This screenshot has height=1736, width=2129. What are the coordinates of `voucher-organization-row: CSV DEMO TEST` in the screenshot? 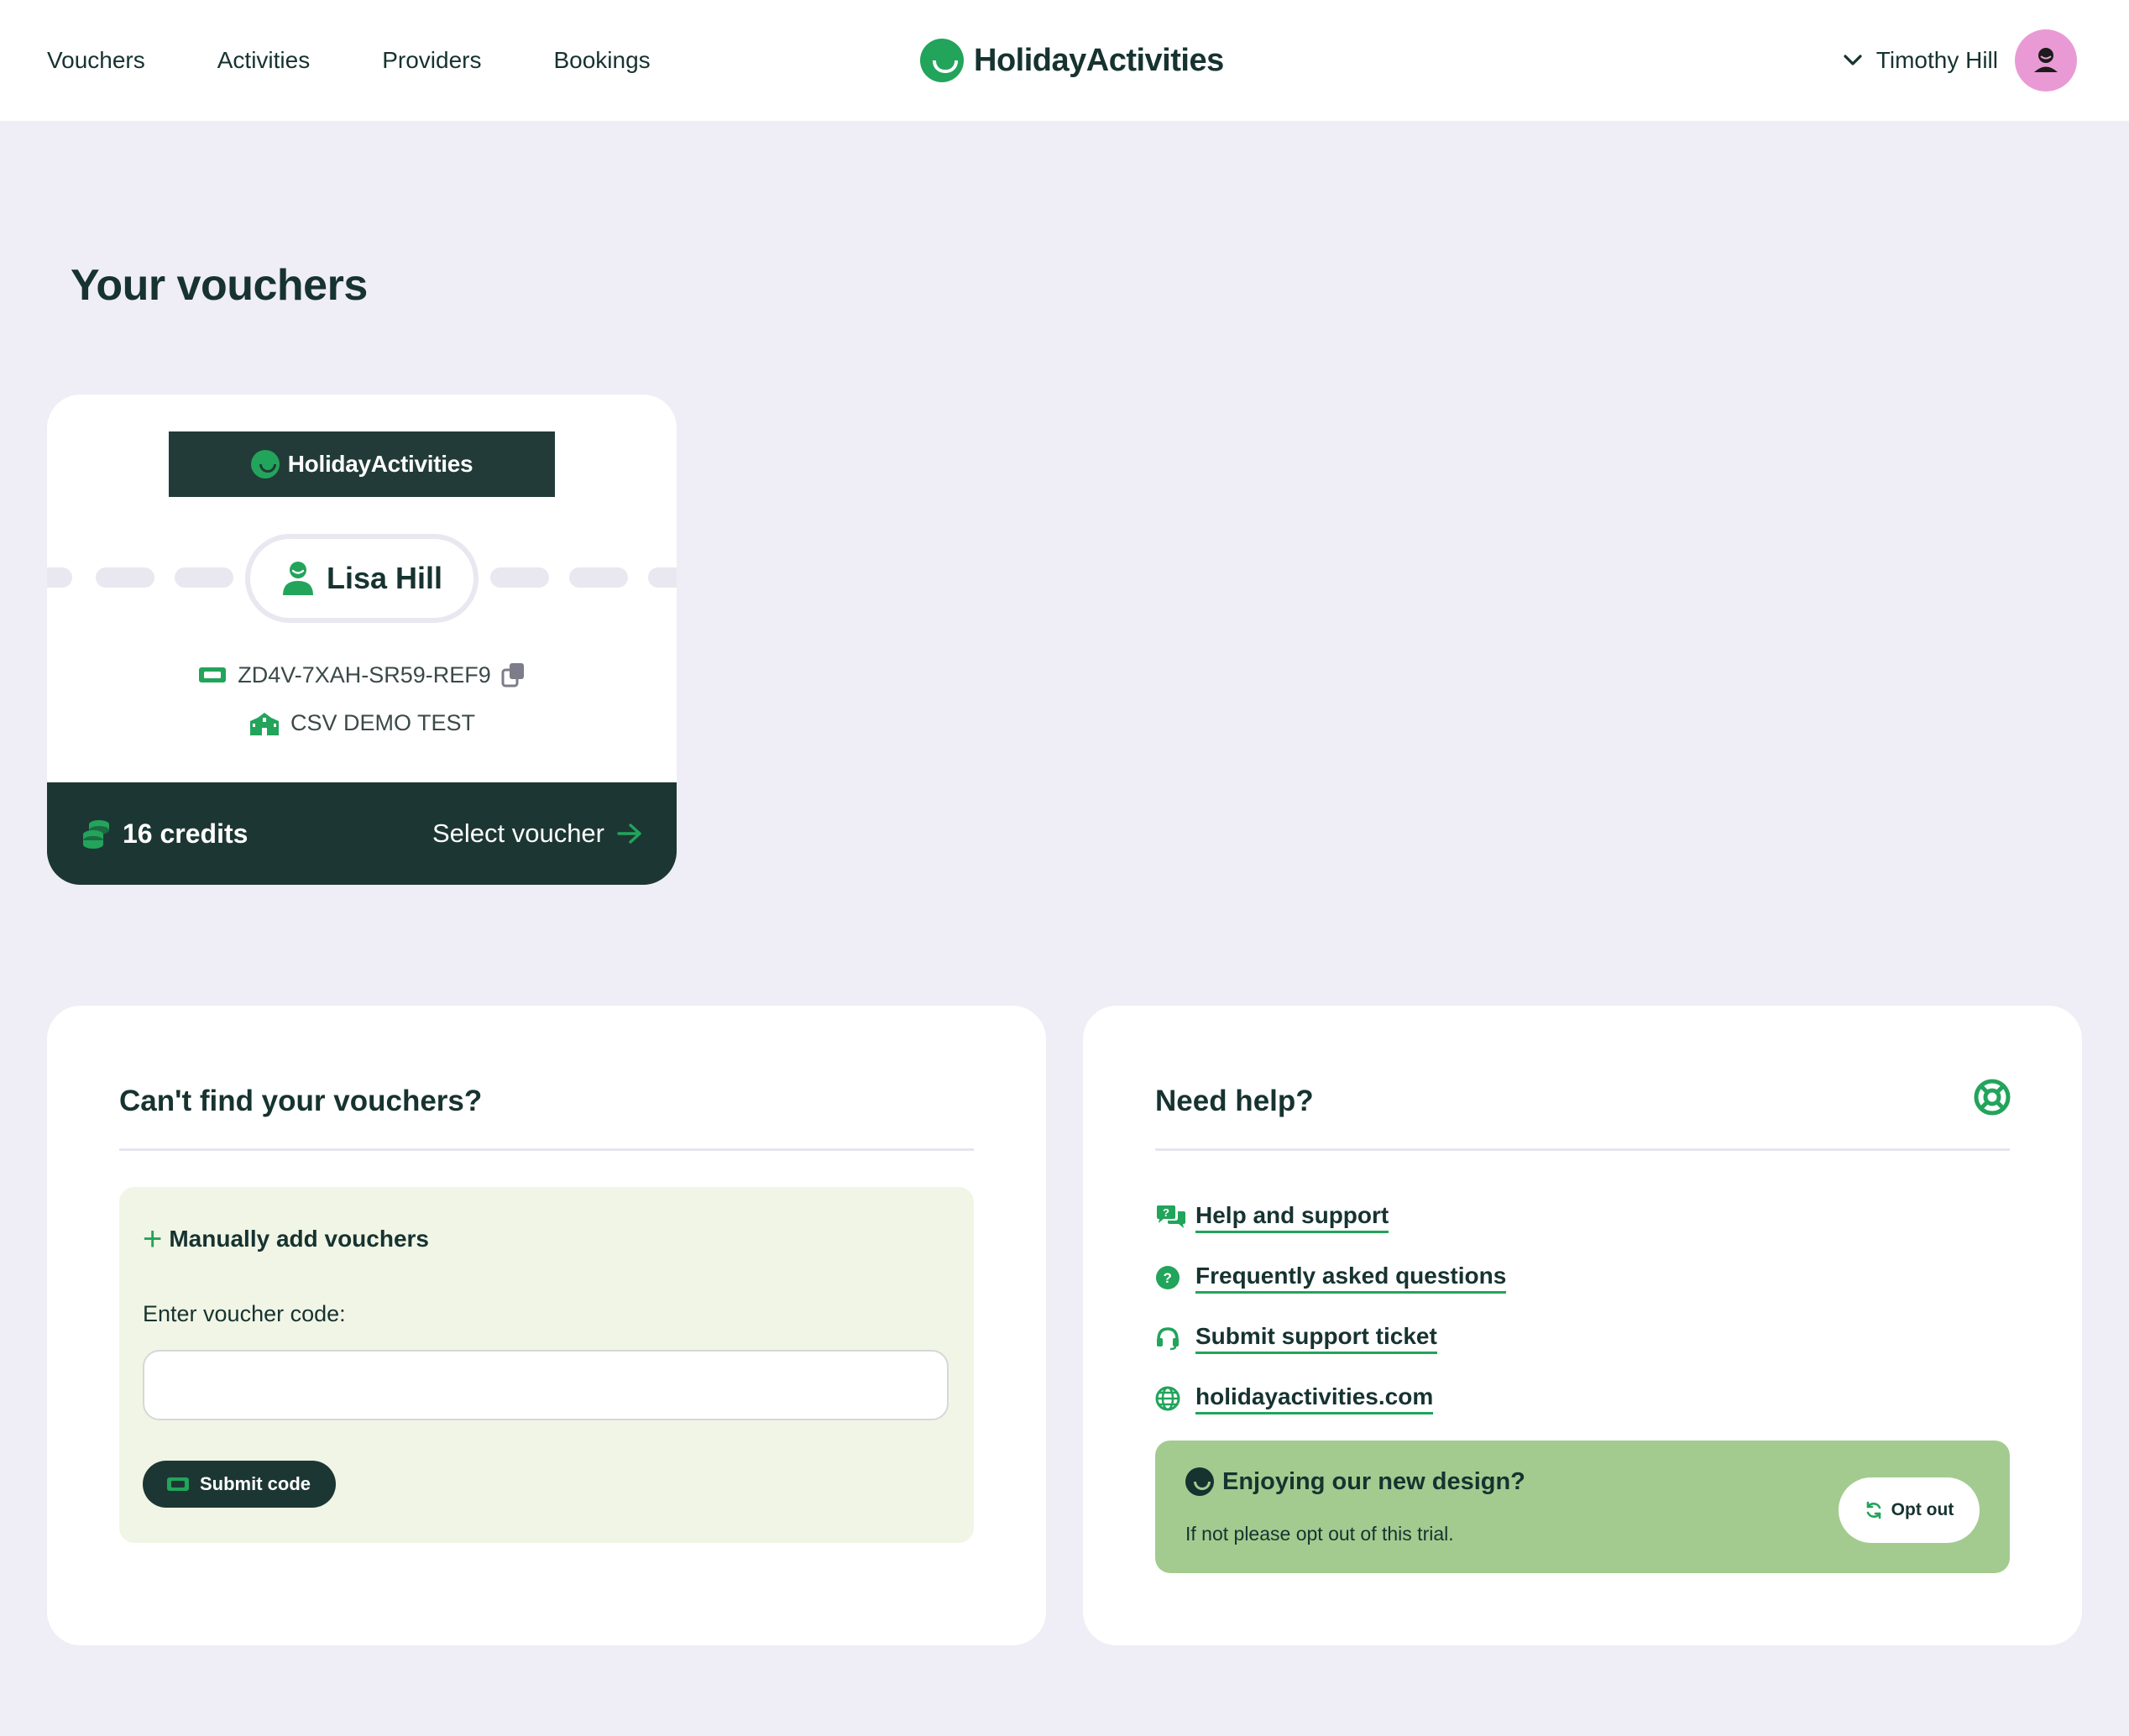 It's located at (362, 723).